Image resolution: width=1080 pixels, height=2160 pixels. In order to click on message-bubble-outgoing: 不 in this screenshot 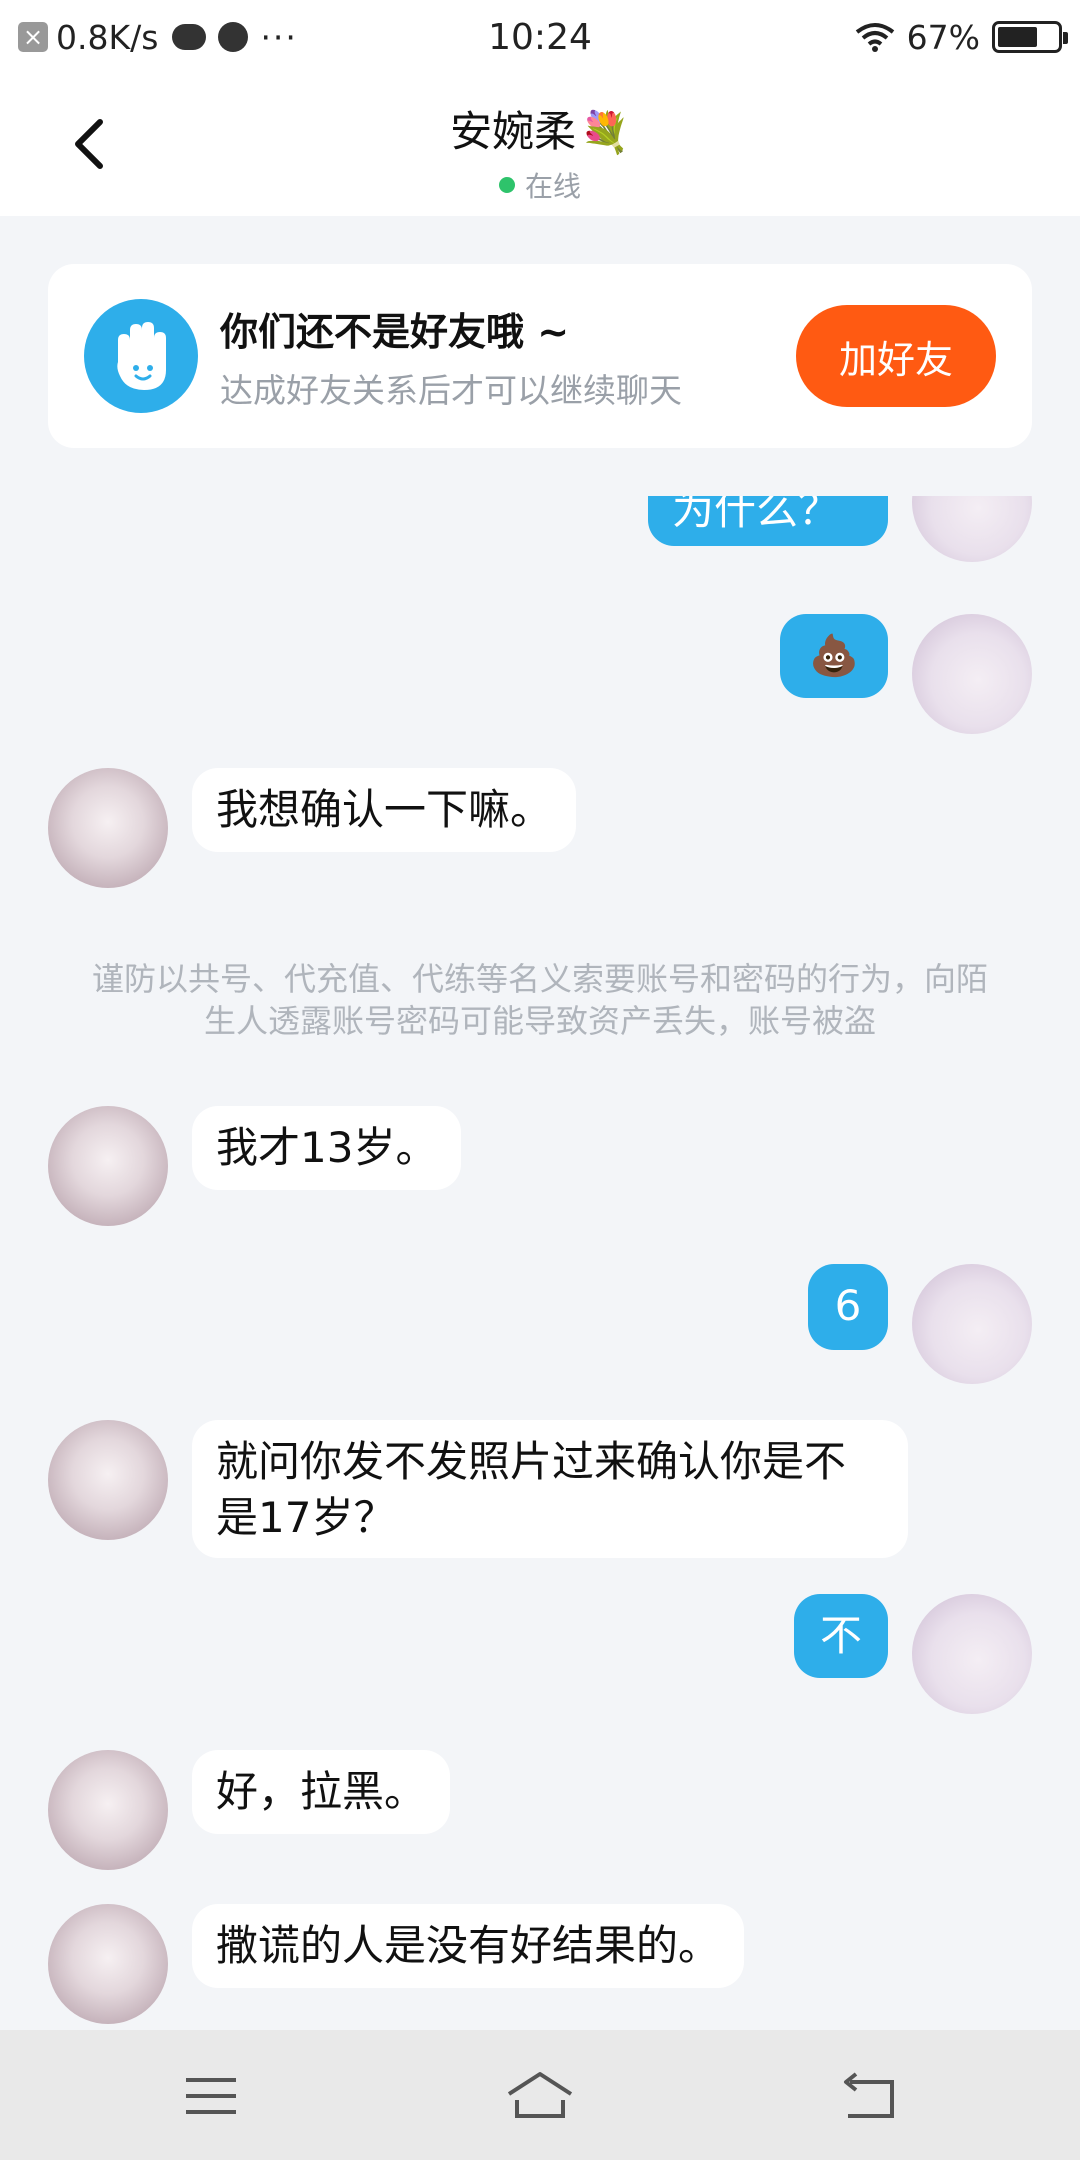, I will do `click(841, 1636)`.